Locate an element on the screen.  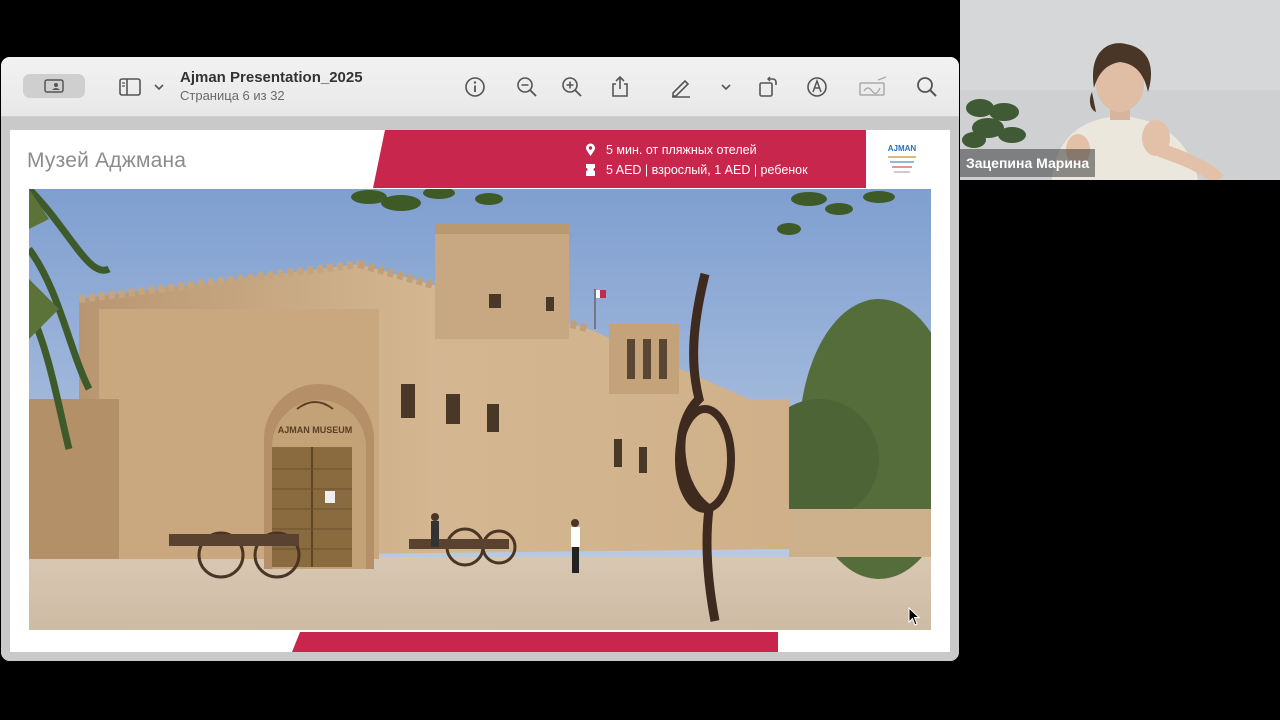
sidebar-toggle-button is located at coordinates (130, 87).